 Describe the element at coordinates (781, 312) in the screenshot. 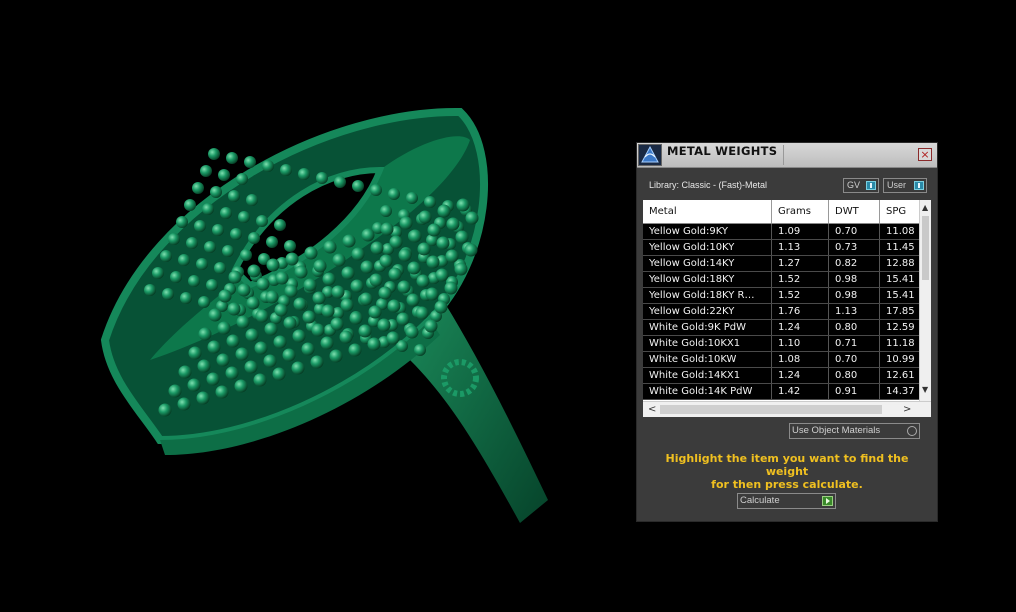

I see `table-row: Yellow Gold:22KY 1.76 1.13 17.85` at that location.